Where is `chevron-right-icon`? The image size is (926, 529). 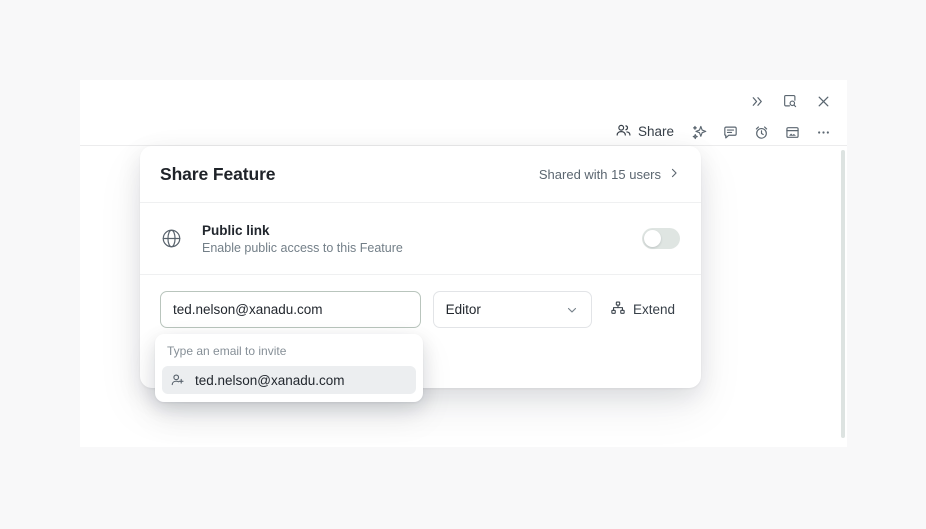
chevron-right-icon is located at coordinates (674, 174).